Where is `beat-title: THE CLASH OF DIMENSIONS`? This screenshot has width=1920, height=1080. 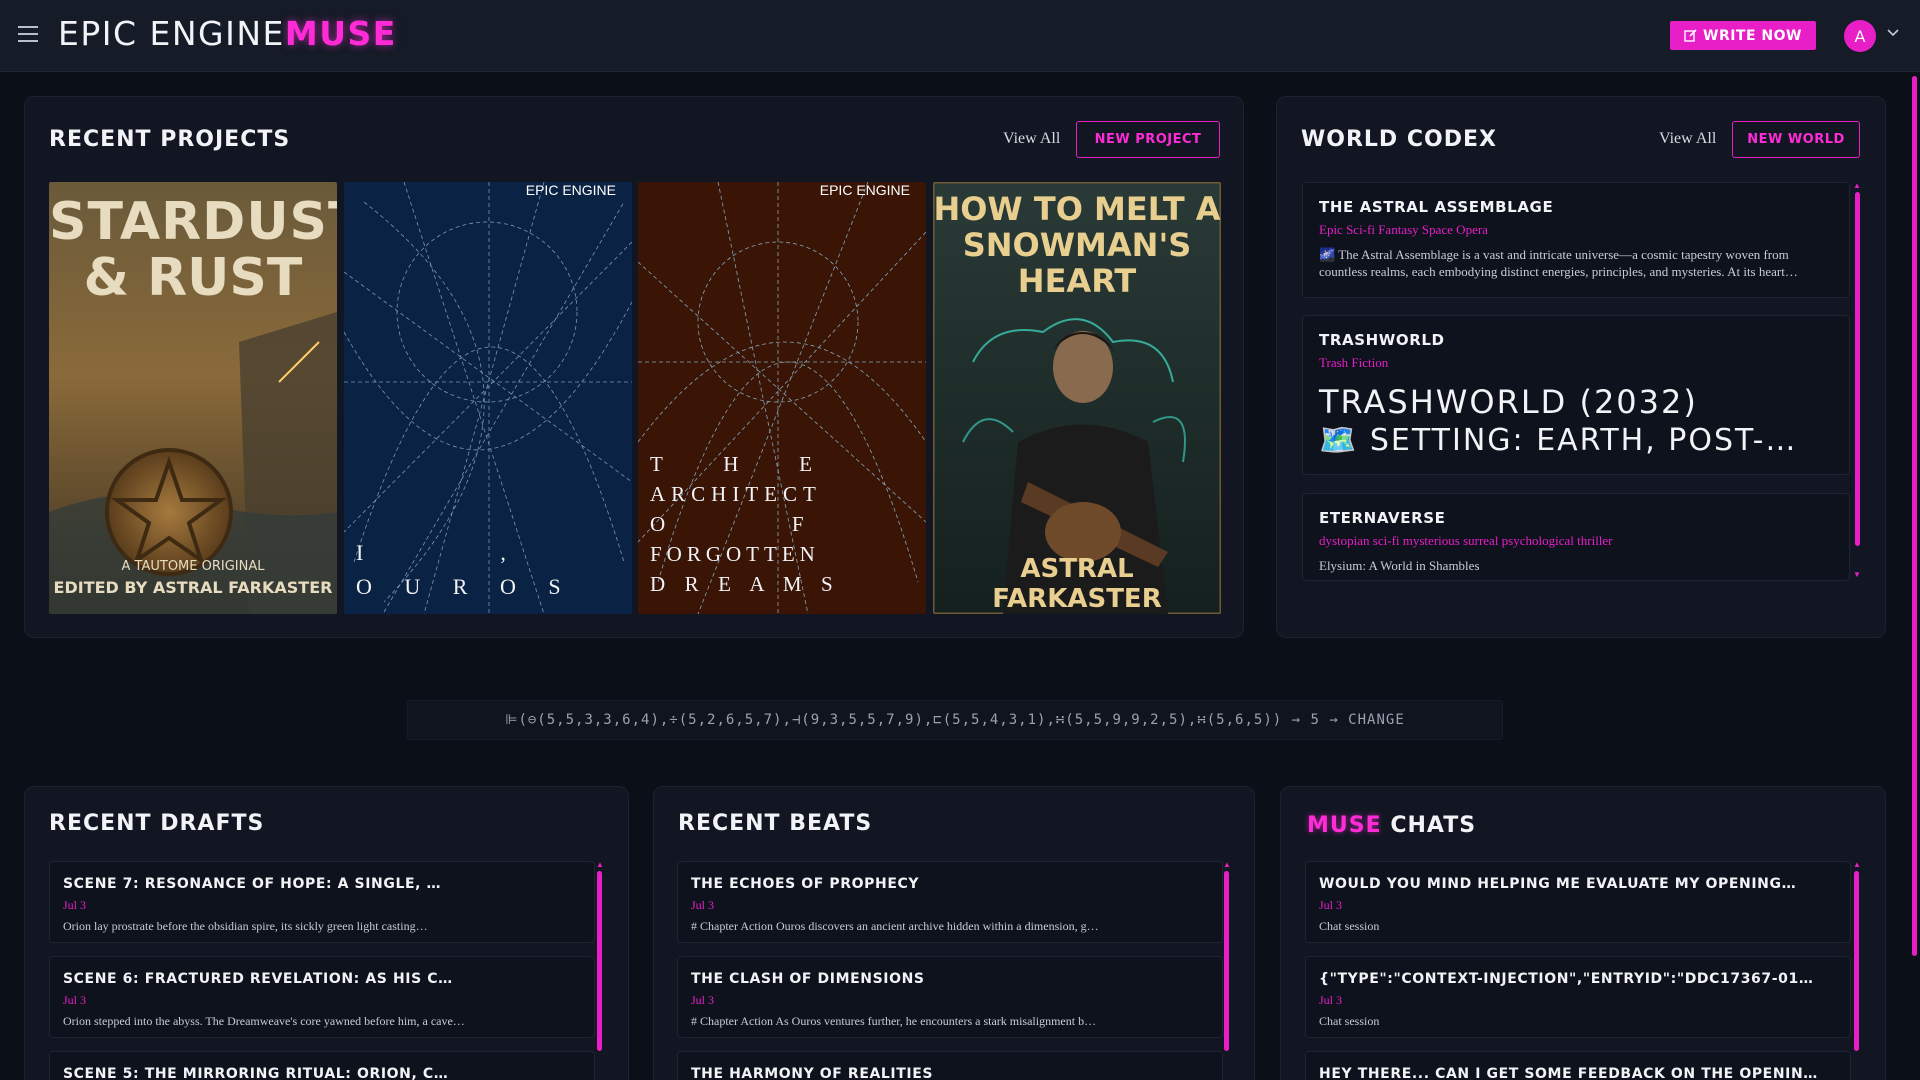 beat-title: THE CLASH OF DIMENSIONS is located at coordinates (808, 979).